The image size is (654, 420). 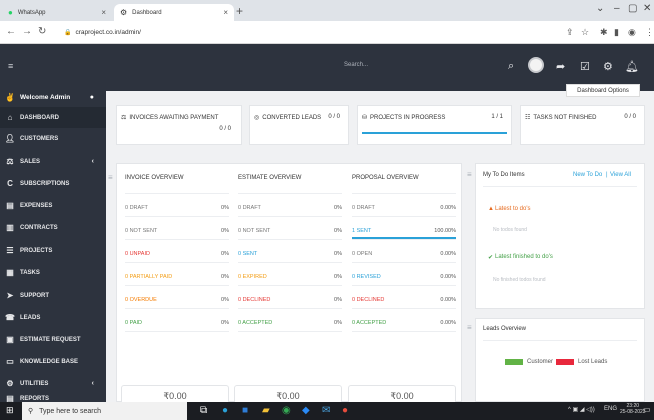 What do you see at coordinates (177, 320) in the screenshot?
I see `overview-row: 0 PAID 0%` at bounding box center [177, 320].